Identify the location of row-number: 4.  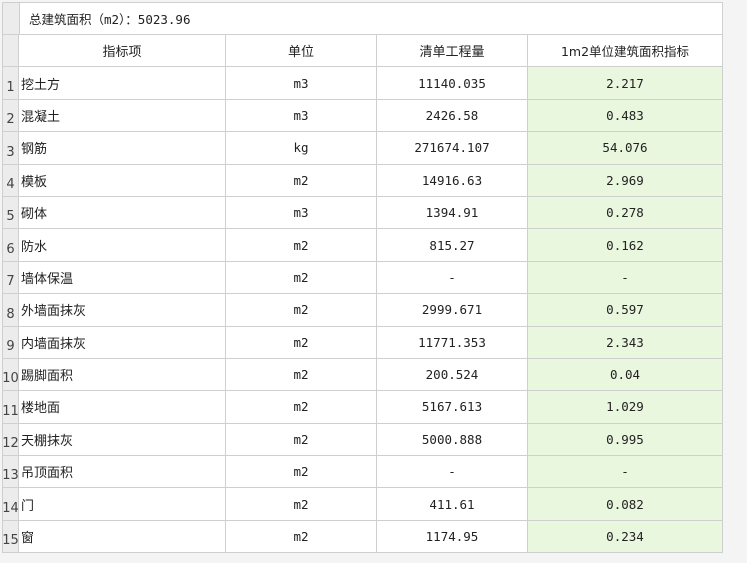
(11, 180).